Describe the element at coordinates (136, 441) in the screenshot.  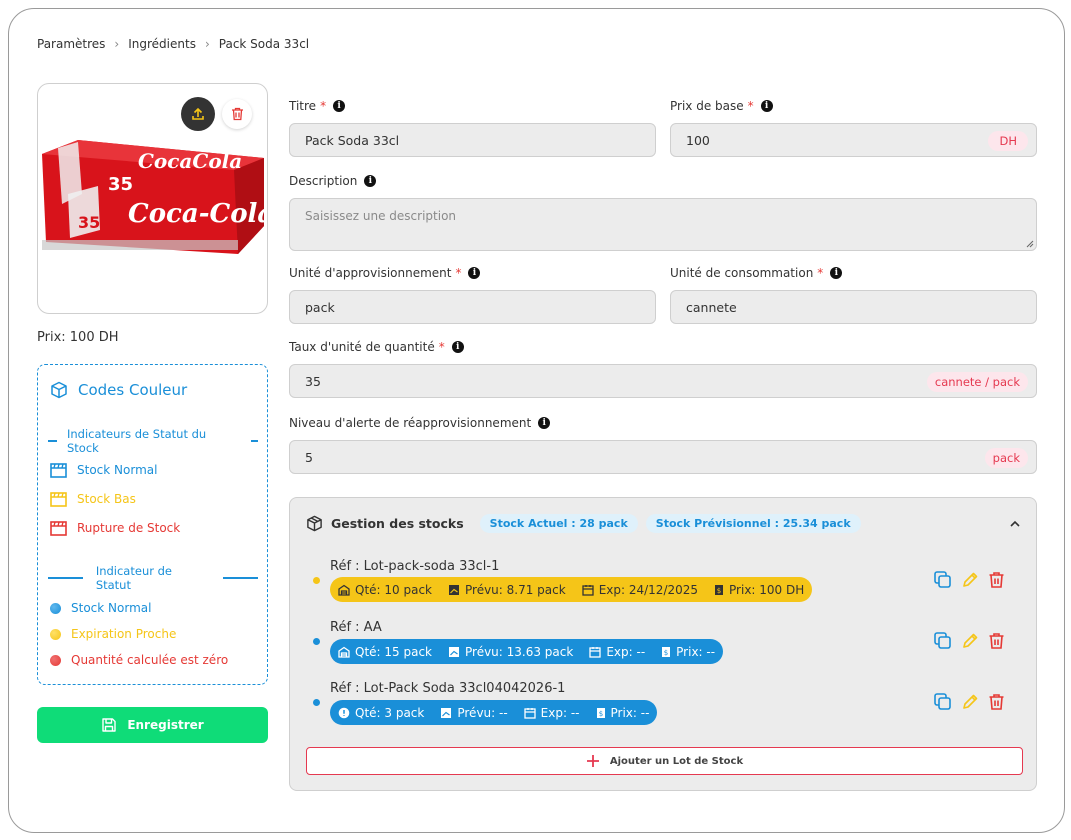
I see `section-title-stock: Indicateurs de Statut du Stock` at that location.